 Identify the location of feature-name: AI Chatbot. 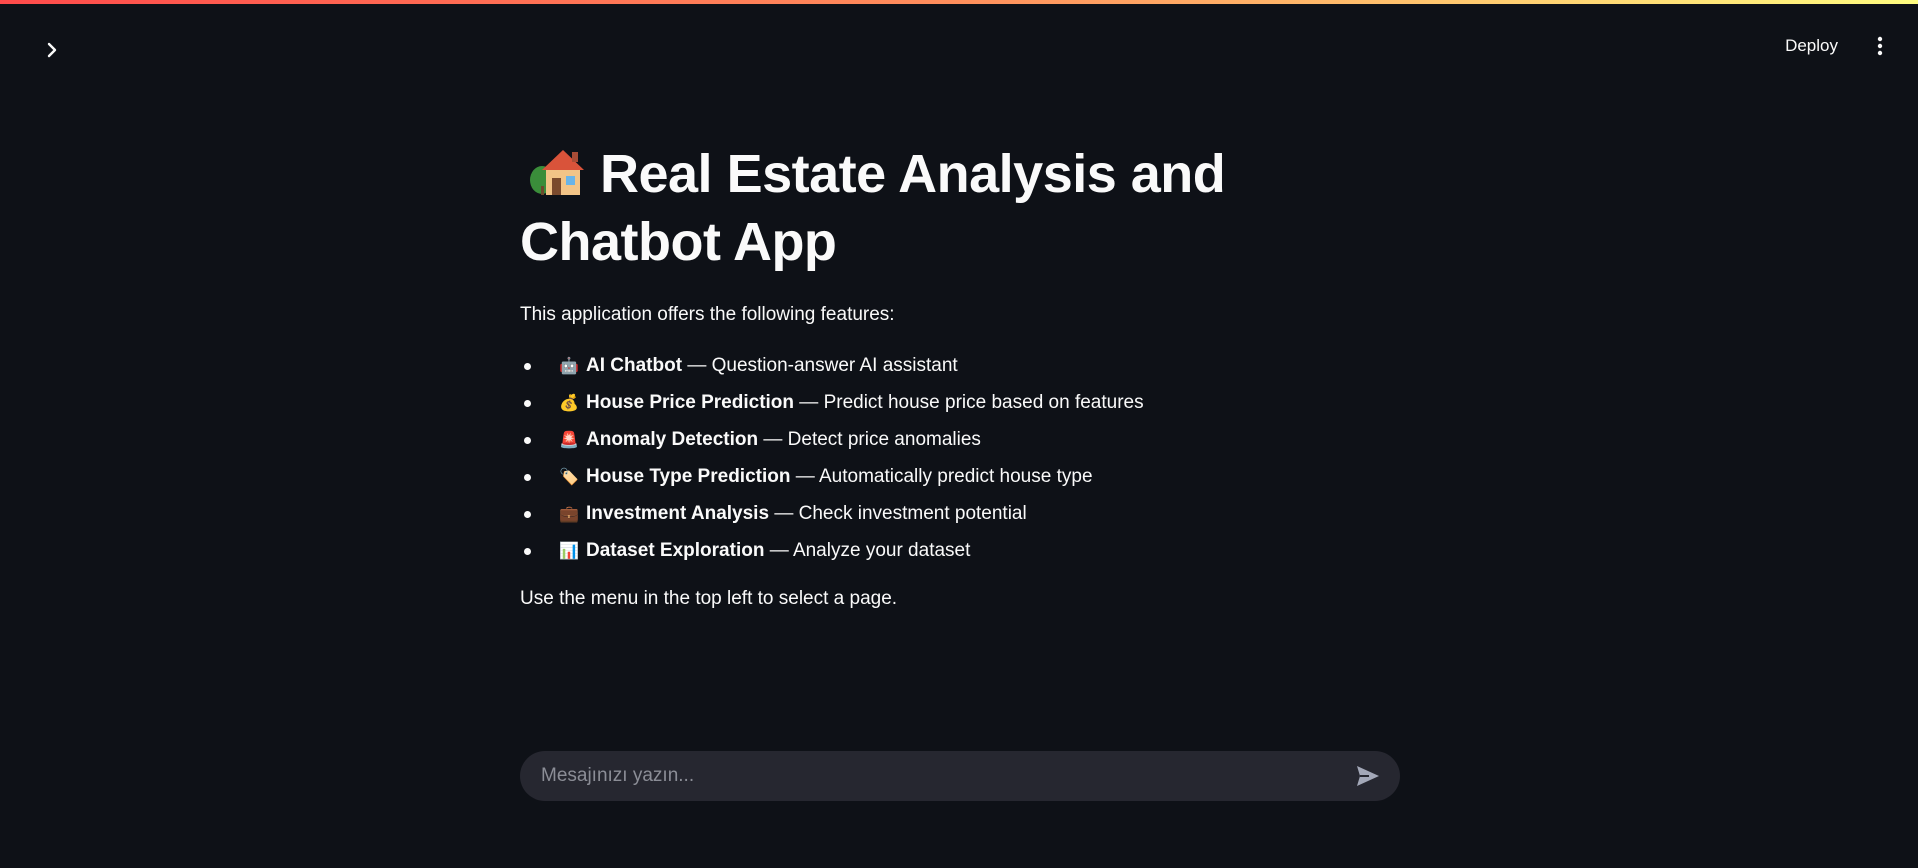
(634, 365).